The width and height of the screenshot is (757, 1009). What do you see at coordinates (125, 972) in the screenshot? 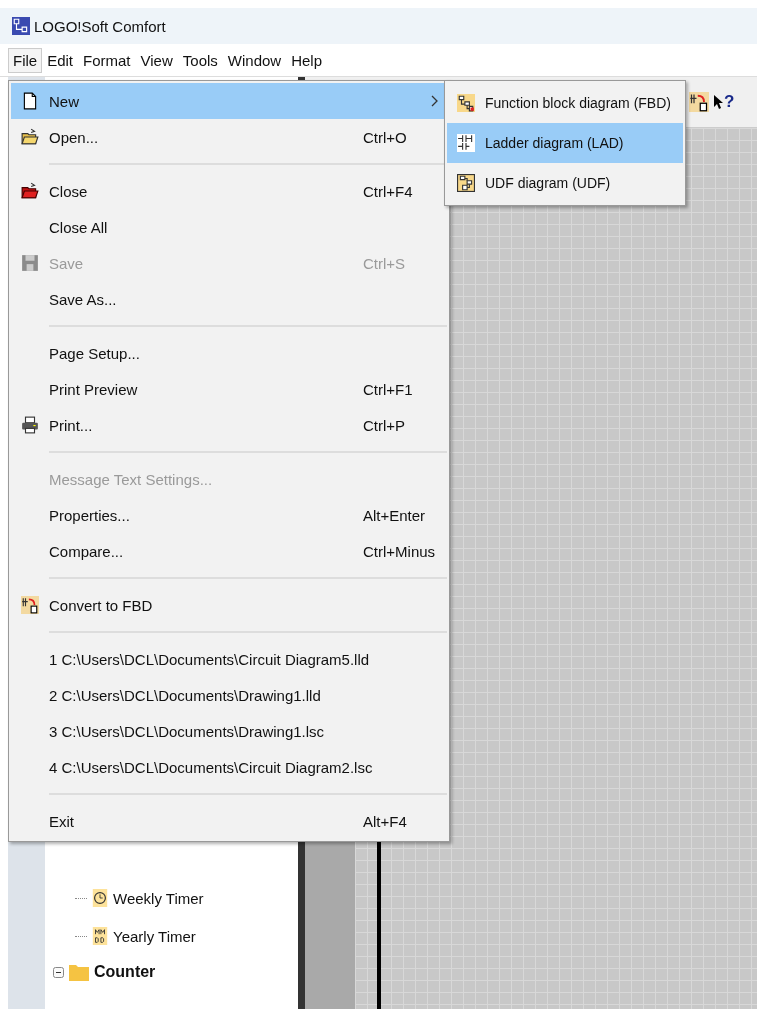
I see `tree-item: Counter` at bounding box center [125, 972].